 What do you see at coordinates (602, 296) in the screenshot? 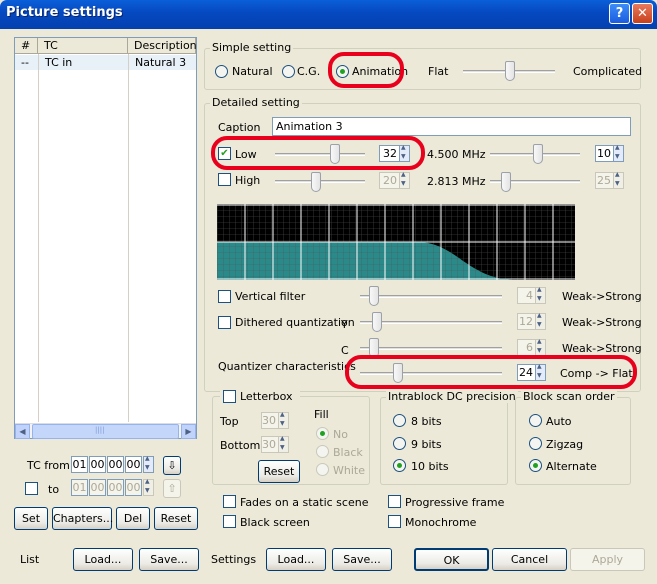
I see `vfilter-range: Weak->Strong` at bounding box center [602, 296].